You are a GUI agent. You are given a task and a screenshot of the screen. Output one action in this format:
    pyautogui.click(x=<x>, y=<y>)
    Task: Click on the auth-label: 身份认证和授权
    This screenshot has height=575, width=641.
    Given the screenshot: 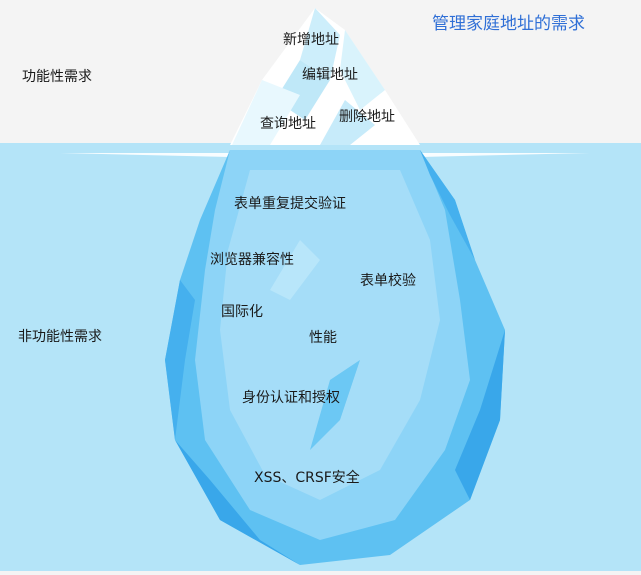 What is the action you would take?
    pyautogui.click(x=291, y=398)
    